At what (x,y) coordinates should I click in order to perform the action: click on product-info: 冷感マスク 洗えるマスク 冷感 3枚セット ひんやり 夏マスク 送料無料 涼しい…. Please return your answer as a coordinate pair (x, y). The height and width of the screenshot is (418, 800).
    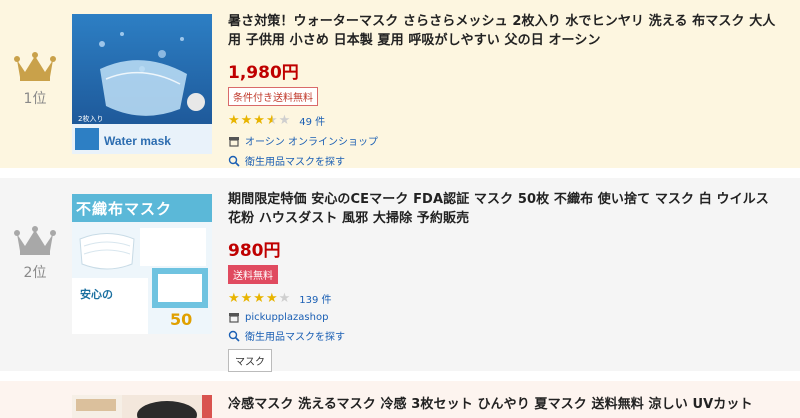
    Looking at the image, I should click on (505, 404).